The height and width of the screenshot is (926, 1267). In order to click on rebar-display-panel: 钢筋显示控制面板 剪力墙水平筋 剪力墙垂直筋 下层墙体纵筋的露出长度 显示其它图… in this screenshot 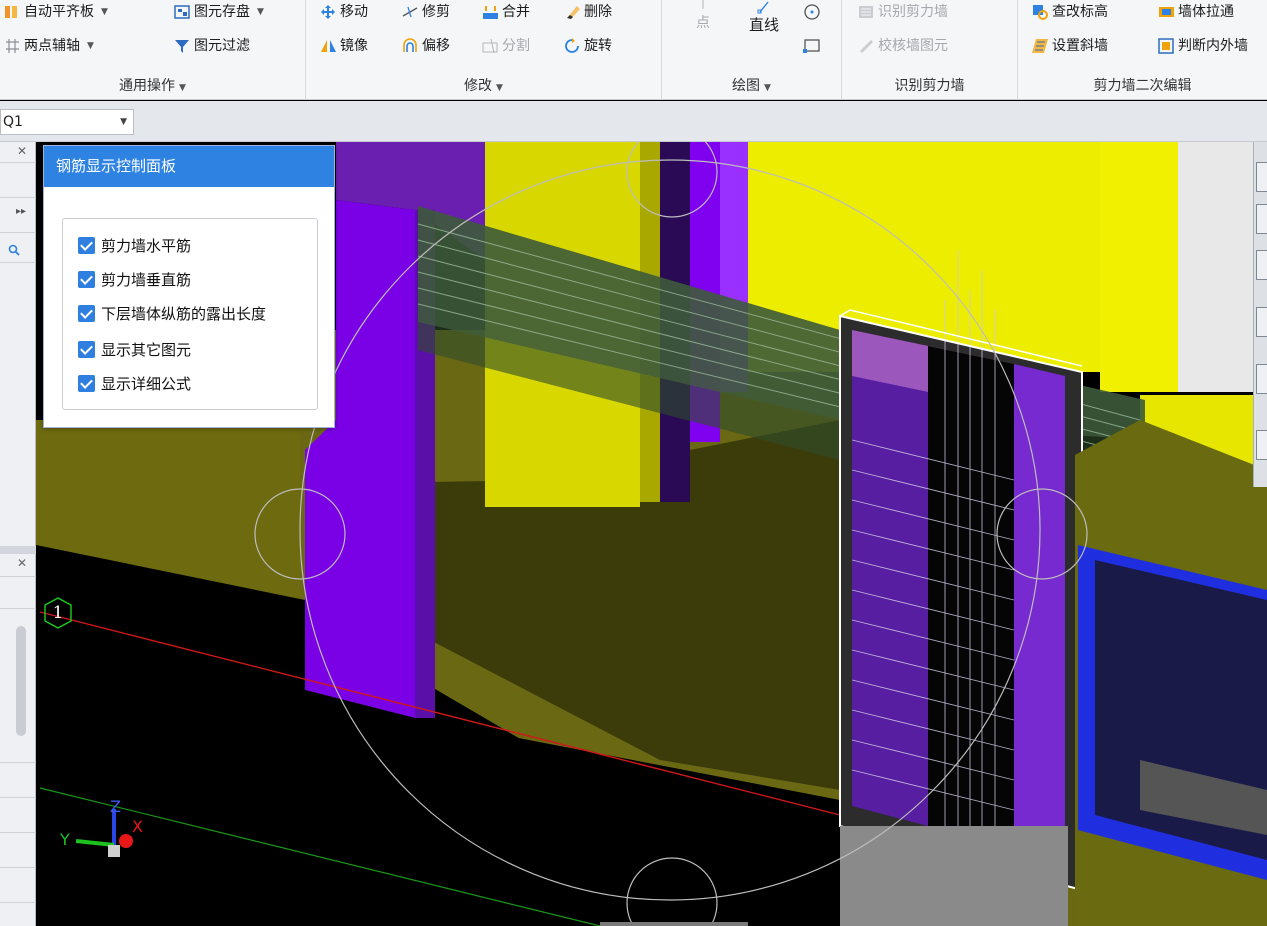, I will do `click(189, 286)`.